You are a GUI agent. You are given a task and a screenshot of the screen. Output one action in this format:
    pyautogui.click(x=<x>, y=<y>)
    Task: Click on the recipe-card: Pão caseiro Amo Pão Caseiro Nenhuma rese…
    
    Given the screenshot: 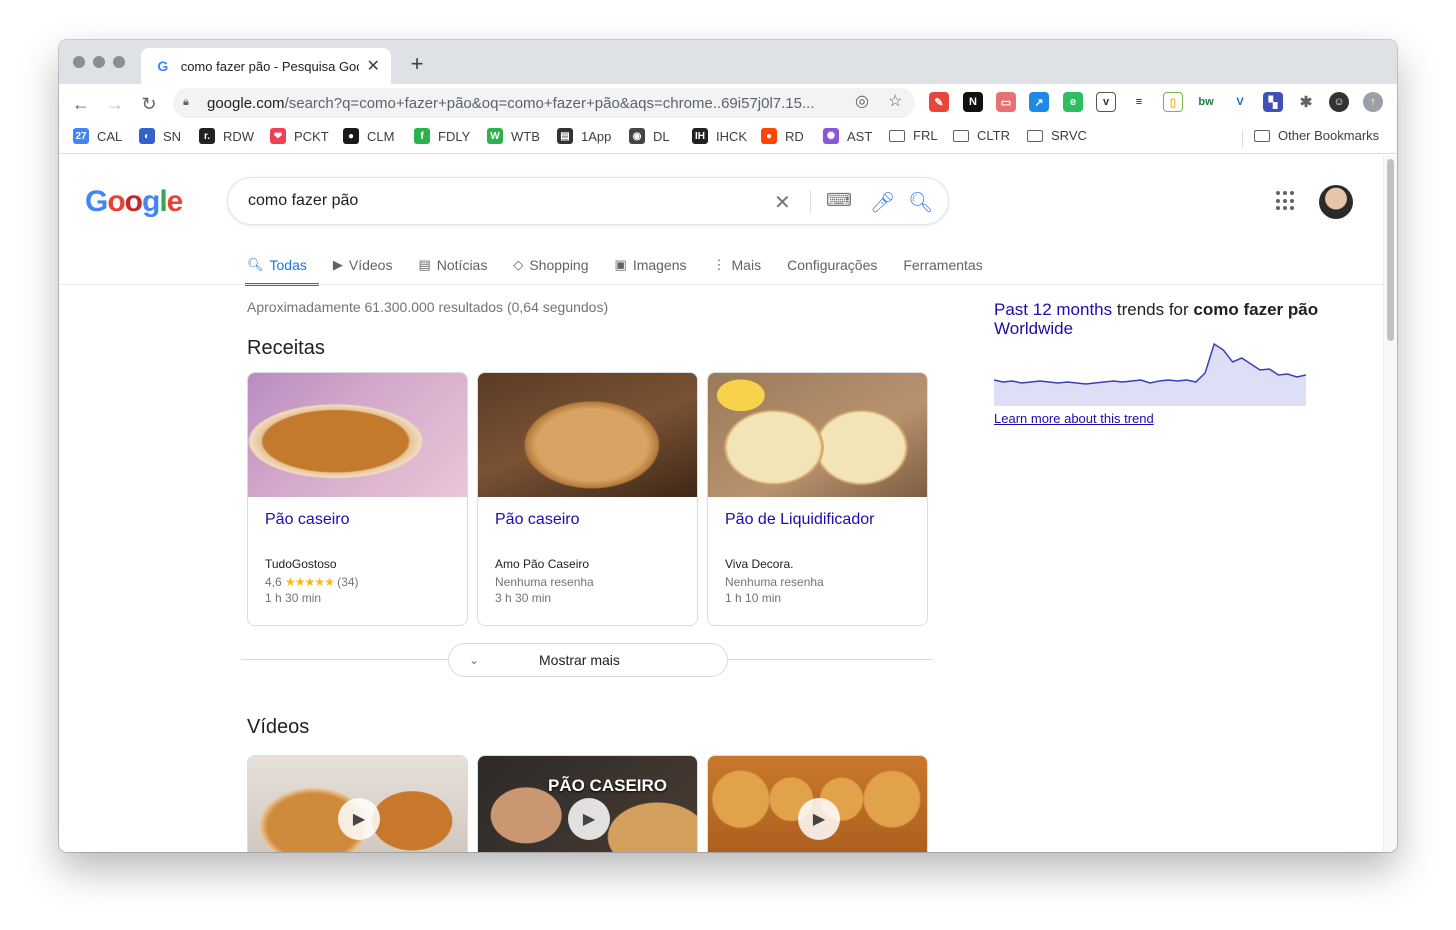 What is the action you would take?
    pyautogui.click(x=587, y=499)
    